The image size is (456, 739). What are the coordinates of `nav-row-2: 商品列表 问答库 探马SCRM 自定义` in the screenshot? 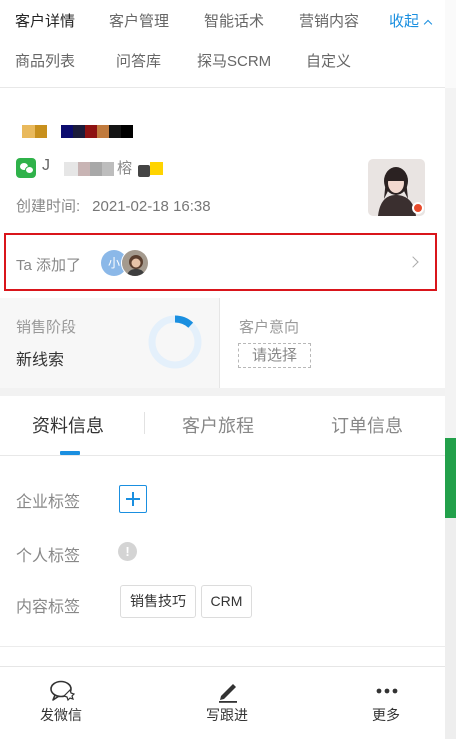 It's located at (222, 62).